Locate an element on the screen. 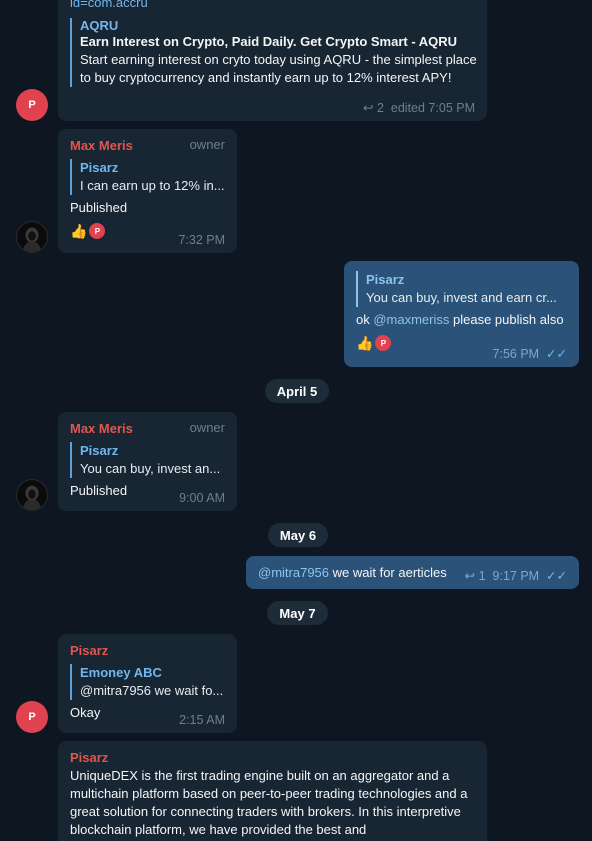 This screenshot has width=592, height=841. date-separator: May 7 is located at coordinates (297, 613).